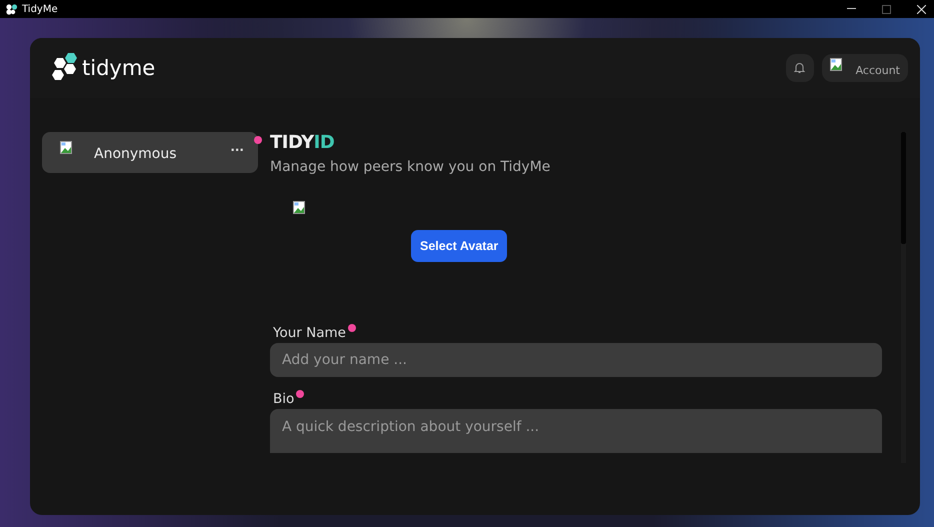 This screenshot has height=527, width=934. Describe the element at coordinates (411, 167) in the screenshot. I see `page-subtitle: Manage how peers know you on TidyMe` at that location.